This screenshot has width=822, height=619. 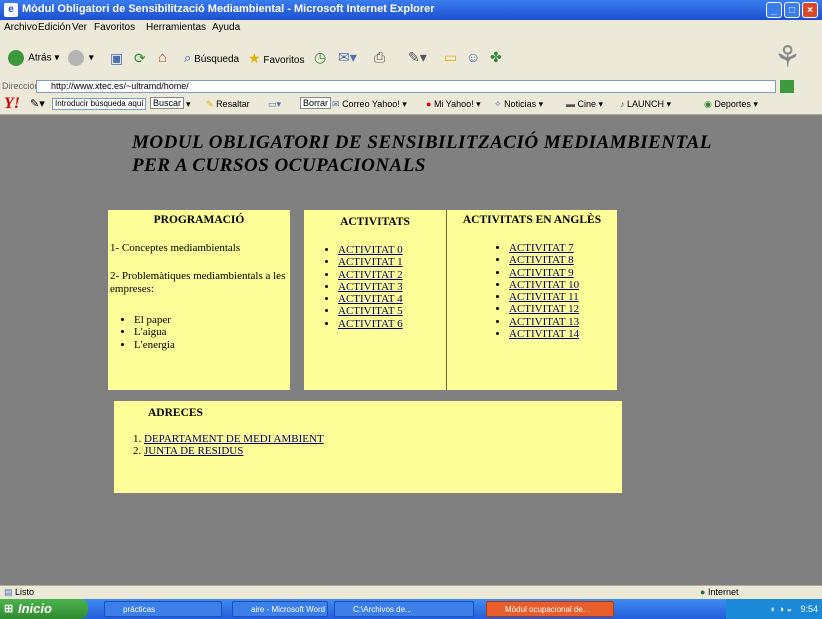 What do you see at coordinates (370, 275) in the screenshot?
I see `activitat-2-link: ACTIVITAT 2` at bounding box center [370, 275].